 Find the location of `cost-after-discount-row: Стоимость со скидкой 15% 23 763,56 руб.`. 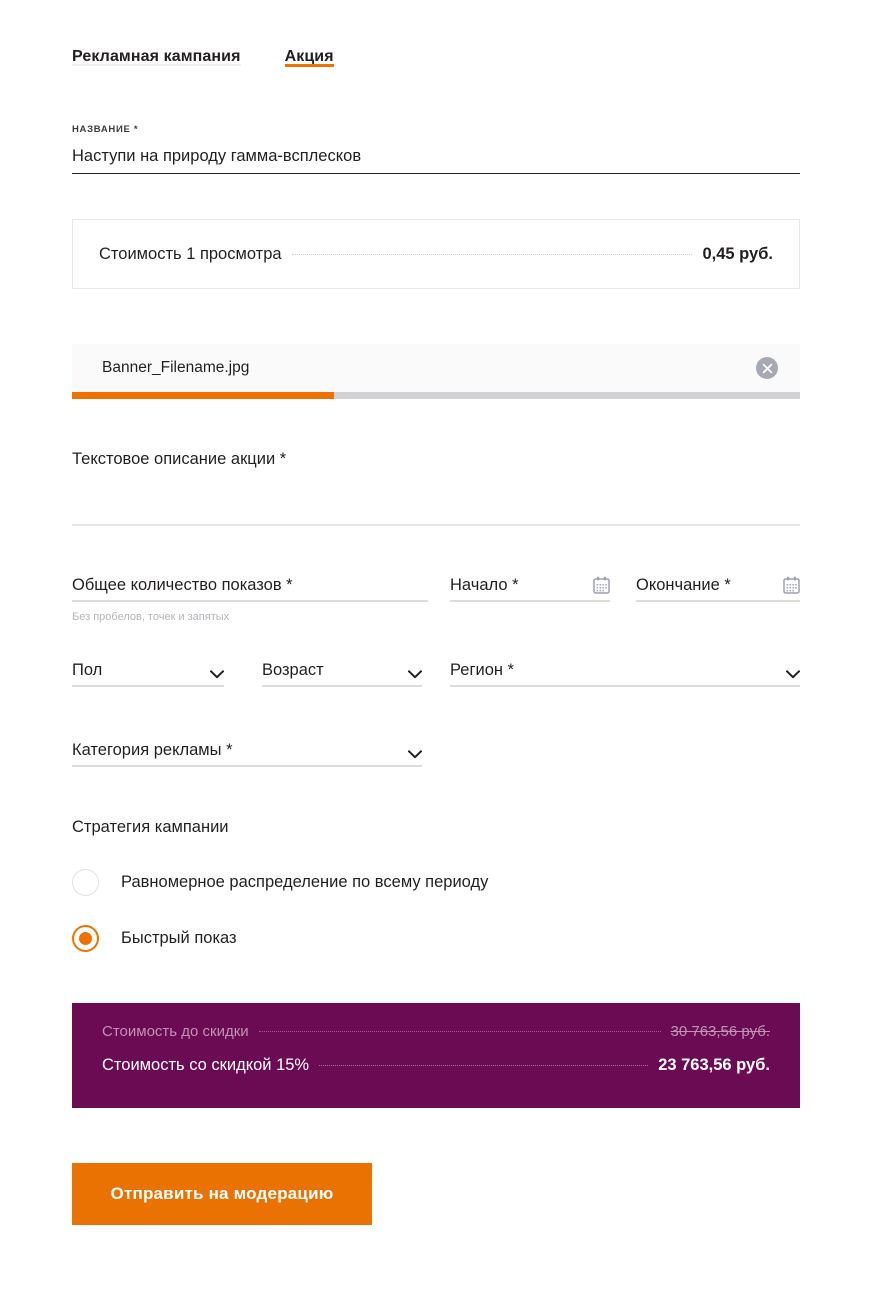

cost-after-discount-row: Стоимость со скидкой 15% 23 763,56 руб. is located at coordinates (436, 1065).